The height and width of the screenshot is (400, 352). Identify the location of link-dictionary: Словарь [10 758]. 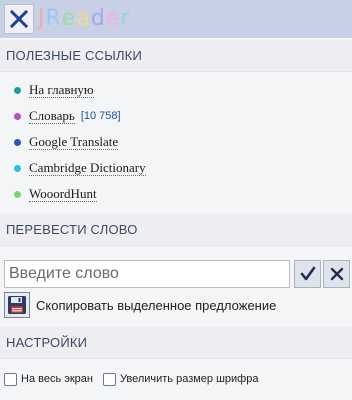
(176, 116).